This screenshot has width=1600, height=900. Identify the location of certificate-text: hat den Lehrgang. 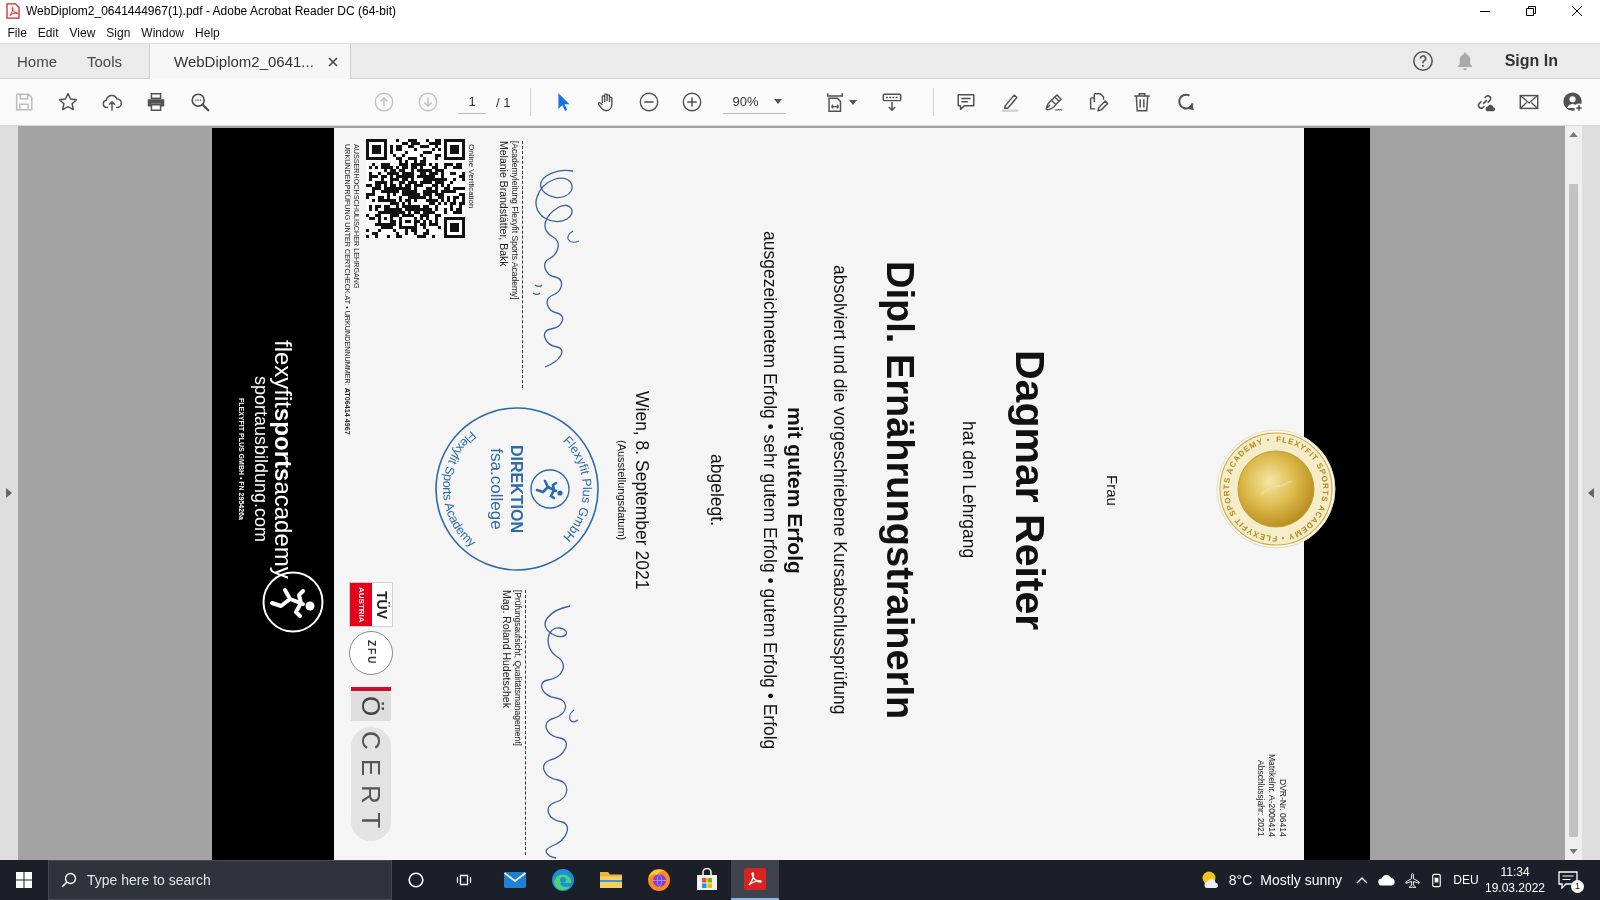
(969, 490).